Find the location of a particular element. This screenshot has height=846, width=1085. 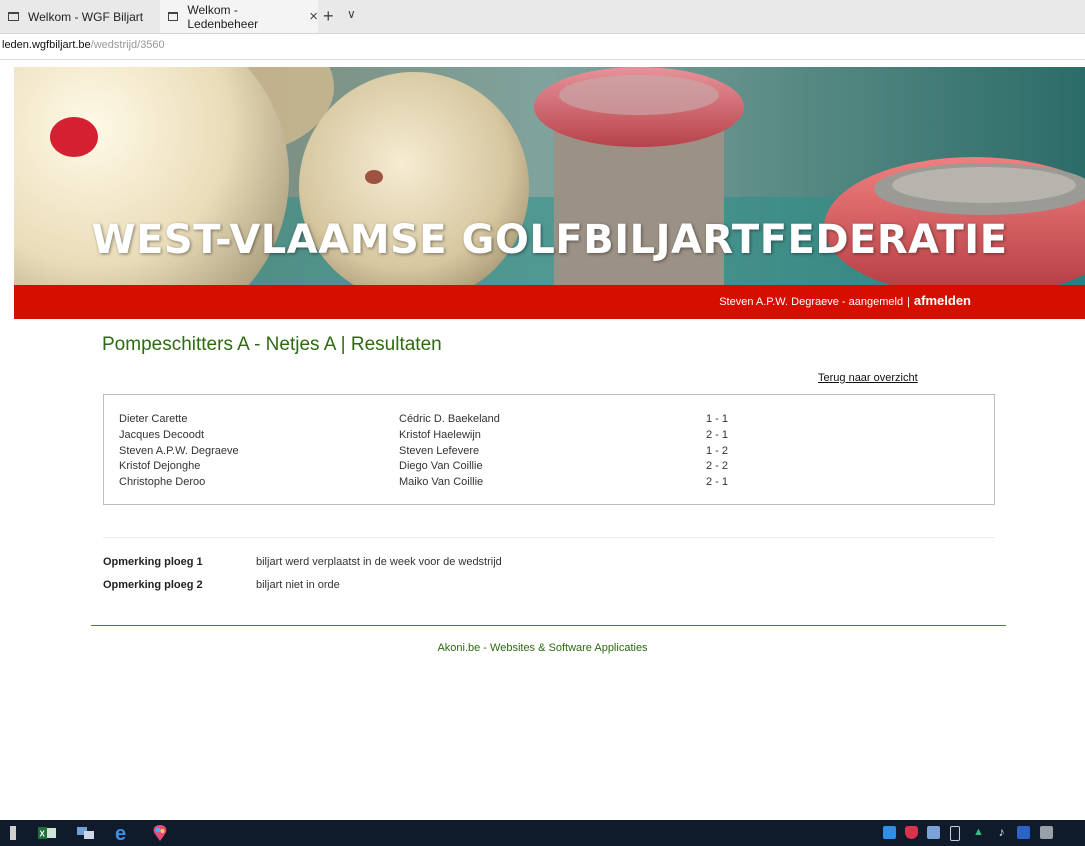

remark-label: Opmerking ploeg 1 is located at coordinates (153, 562).